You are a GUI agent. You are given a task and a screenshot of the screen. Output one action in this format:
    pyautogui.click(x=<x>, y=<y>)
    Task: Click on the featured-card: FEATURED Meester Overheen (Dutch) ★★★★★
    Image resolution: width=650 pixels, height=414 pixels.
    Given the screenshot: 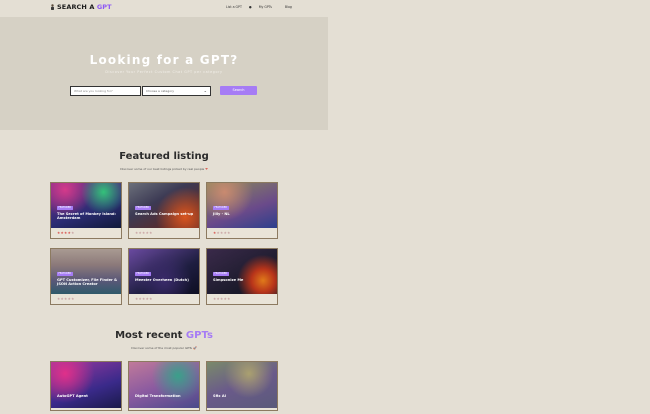 What is the action you would take?
    pyautogui.click(x=164, y=276)
    